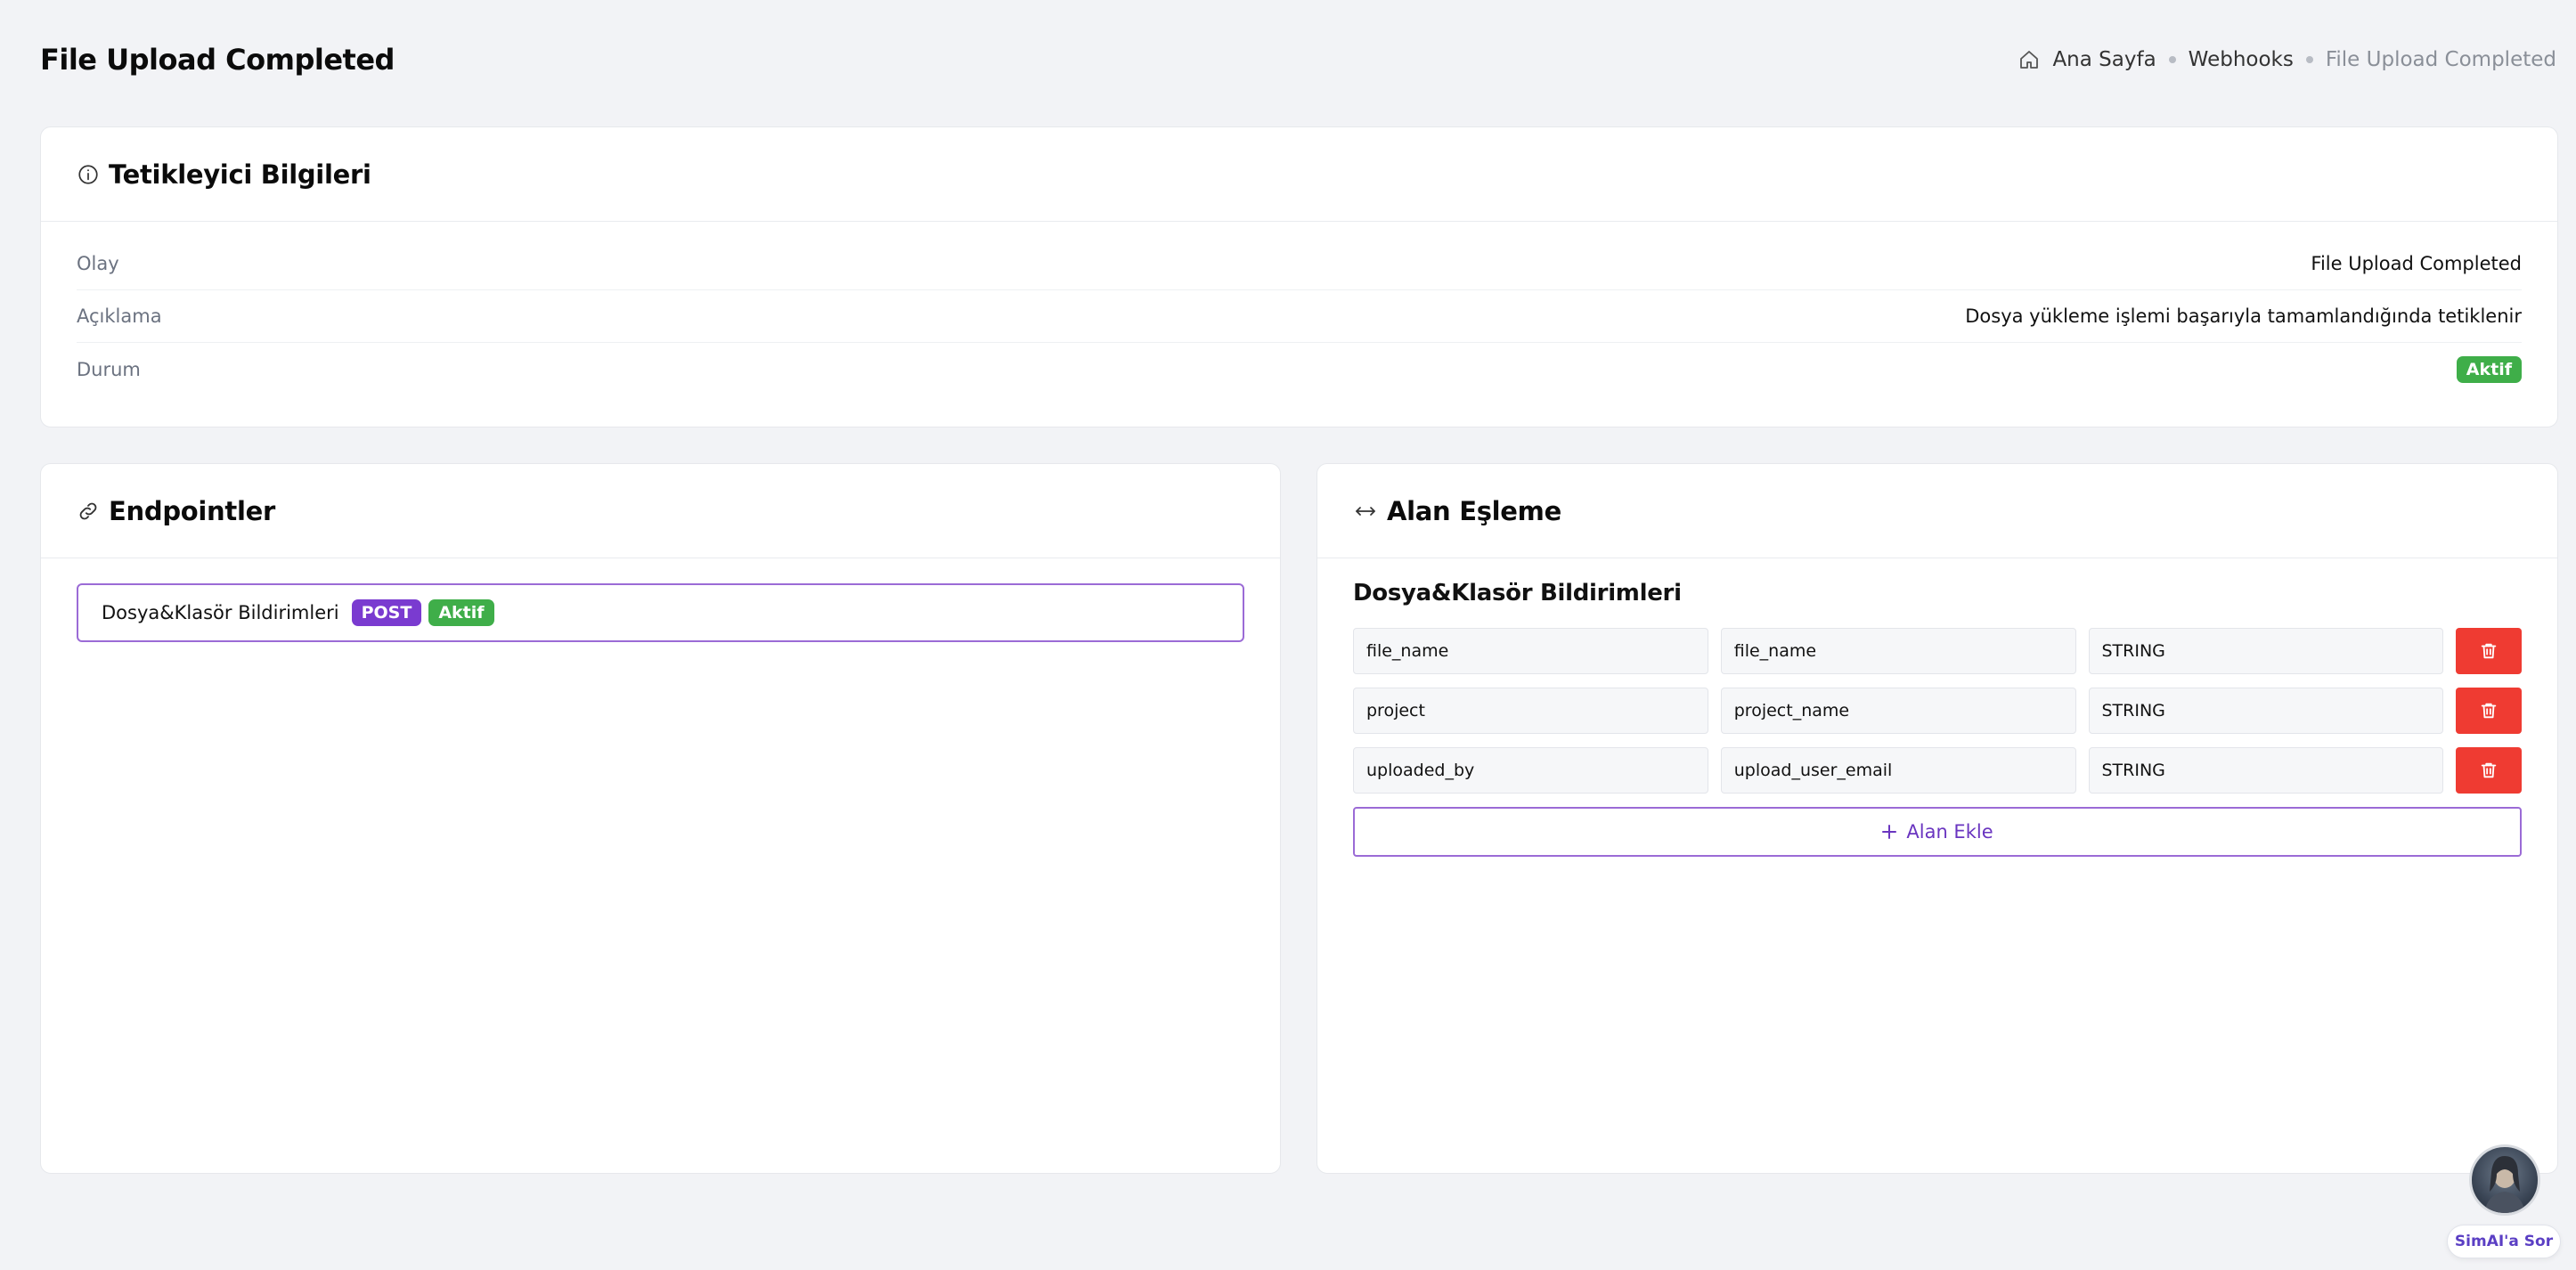 The height and width of the screenshot is (1270, 2576). I want to click on add-field-button: Alan Ekle, so click(1938, 832).